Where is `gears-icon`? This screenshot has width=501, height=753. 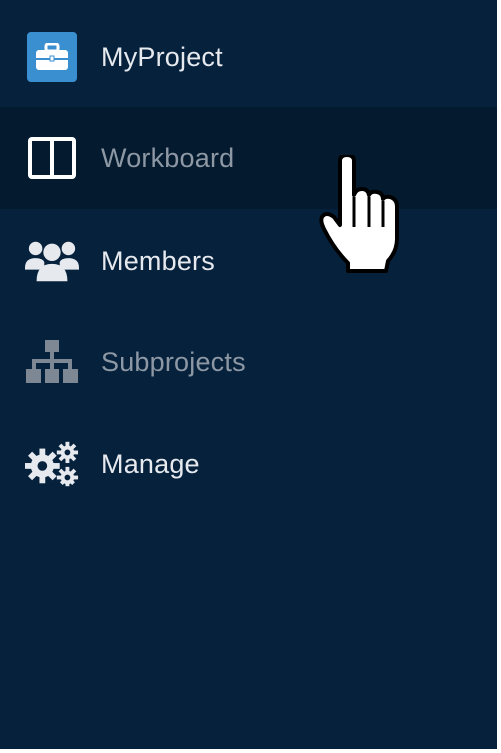
gears-icon is located at coordinates (52, 464).